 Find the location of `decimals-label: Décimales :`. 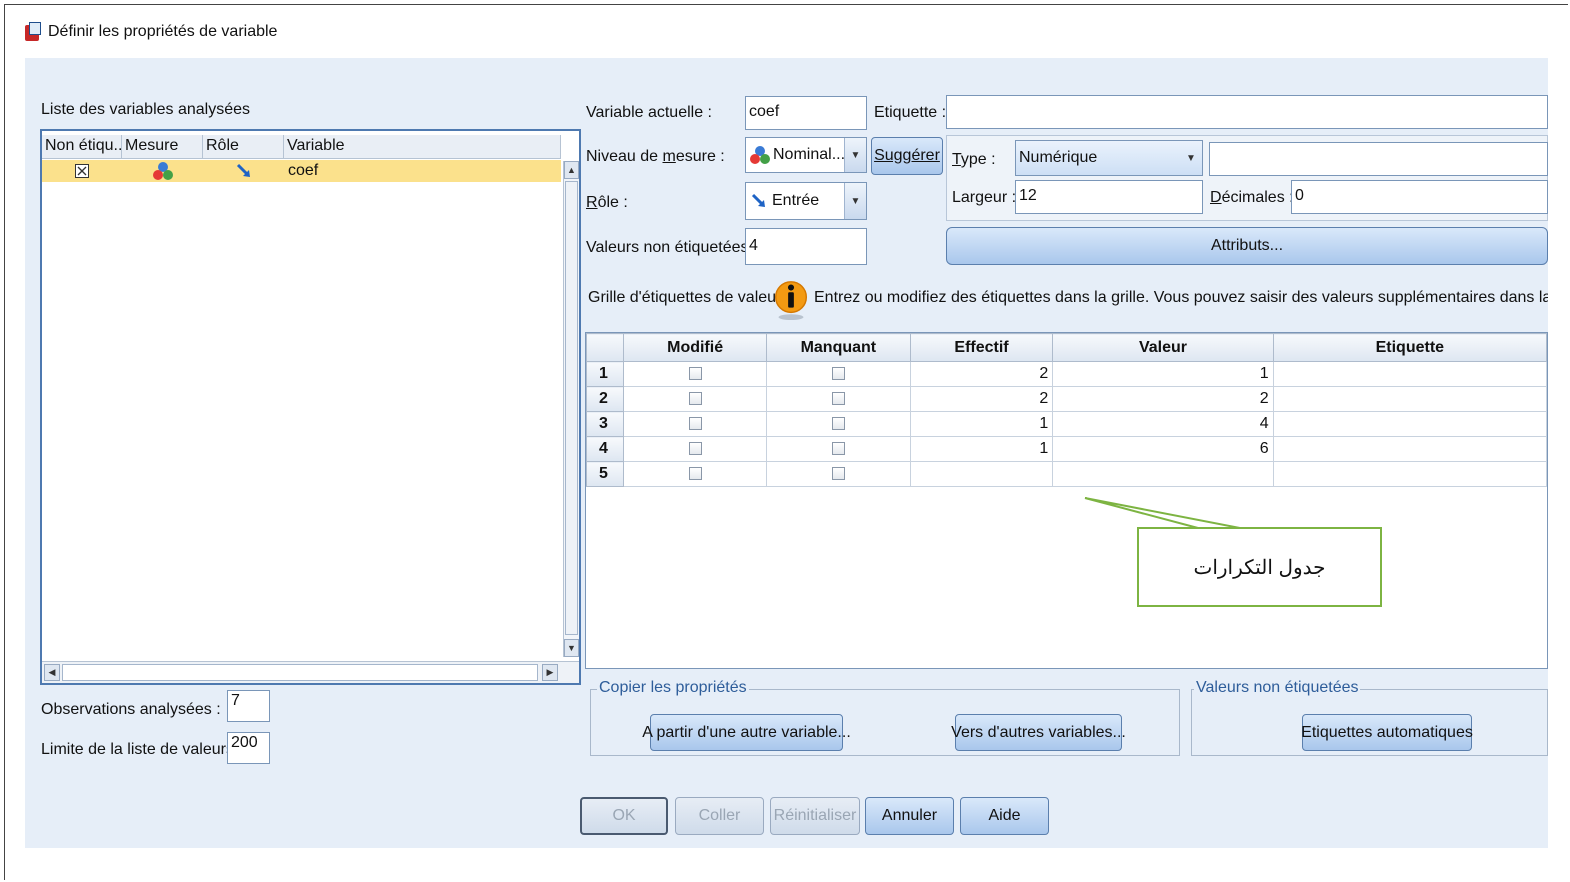

decimals-label: Décimales : is located at coordinates (1252, 197).